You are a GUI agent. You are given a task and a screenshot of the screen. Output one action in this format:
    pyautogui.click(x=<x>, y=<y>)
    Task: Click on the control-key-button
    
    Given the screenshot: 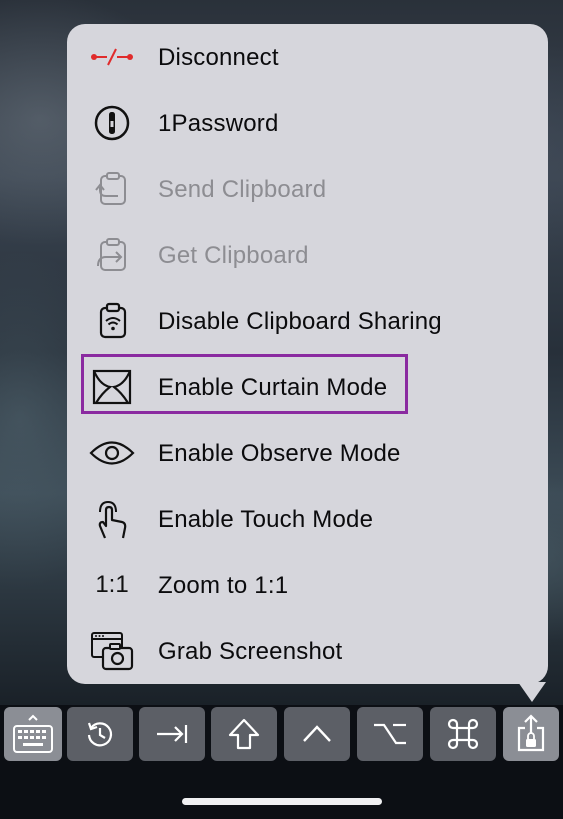 What is the action you would take?
    pyautogui.click(x=317, y=734)
    